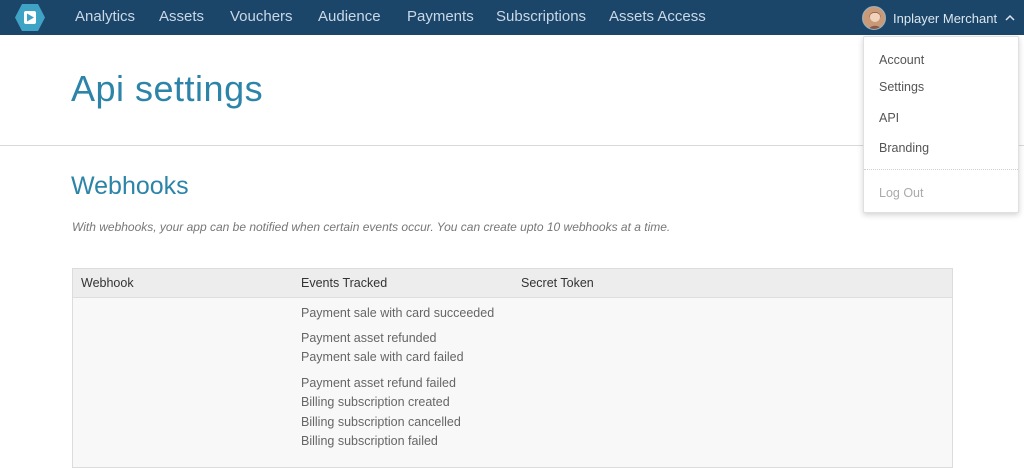  What do you see at coordinates (369, 441) in the screenshot?
I see `event-item: Billing subscription failed` at bounding box center [369, 441].